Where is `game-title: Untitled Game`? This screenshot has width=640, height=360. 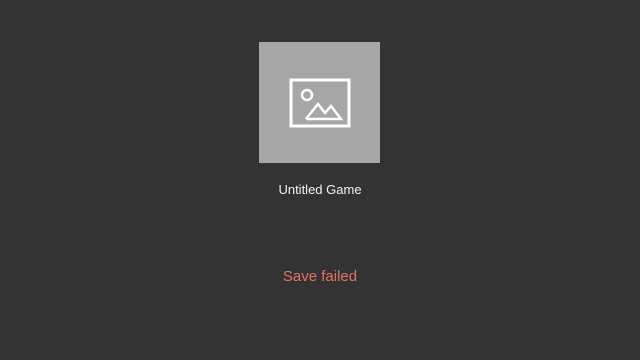
game-title: Untitled Game is located at coordinates (320, 189).